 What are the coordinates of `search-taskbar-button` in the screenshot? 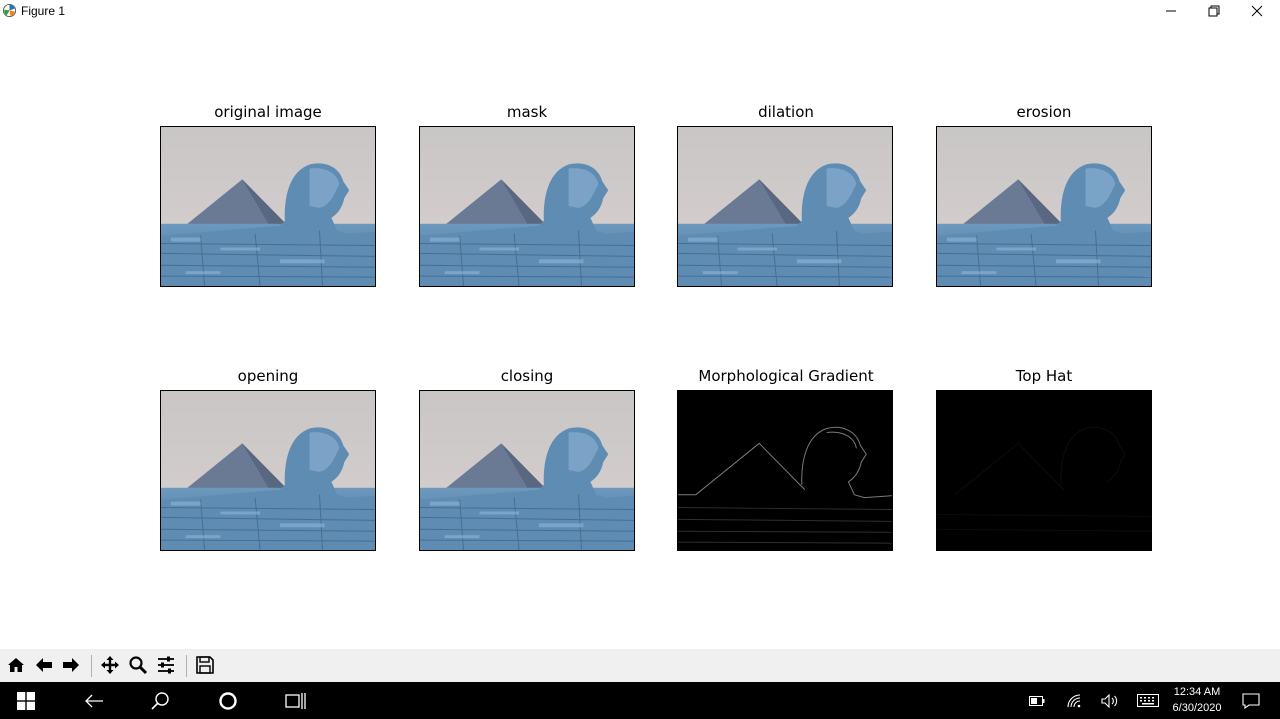 It's located at (160, 700).